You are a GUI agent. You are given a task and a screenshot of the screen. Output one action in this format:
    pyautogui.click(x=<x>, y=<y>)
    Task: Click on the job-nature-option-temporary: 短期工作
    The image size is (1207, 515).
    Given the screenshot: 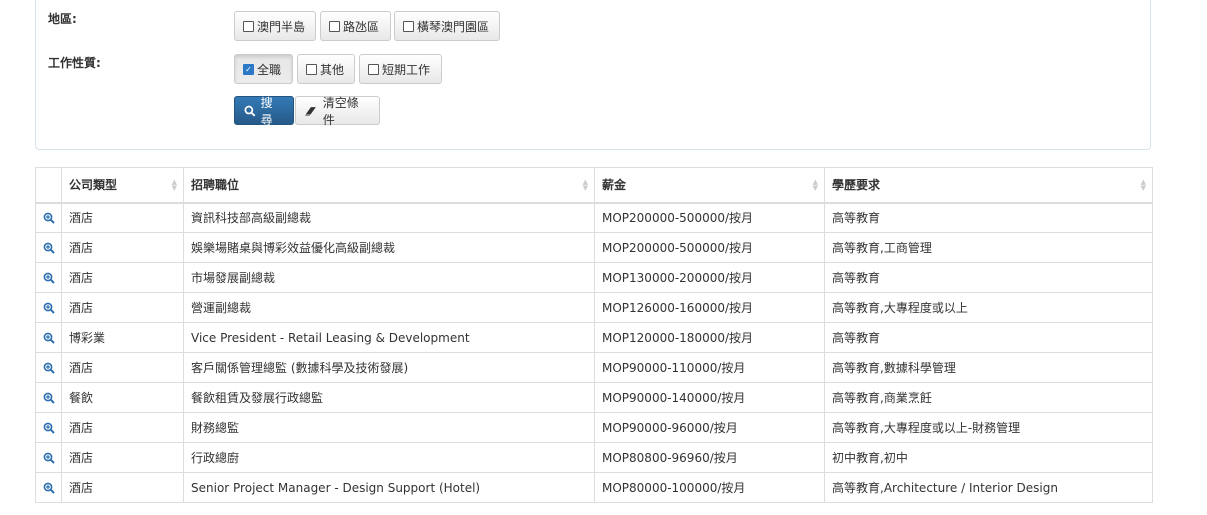 What is the action you would take?
    pyautogui.click(x=400, y=69)
    